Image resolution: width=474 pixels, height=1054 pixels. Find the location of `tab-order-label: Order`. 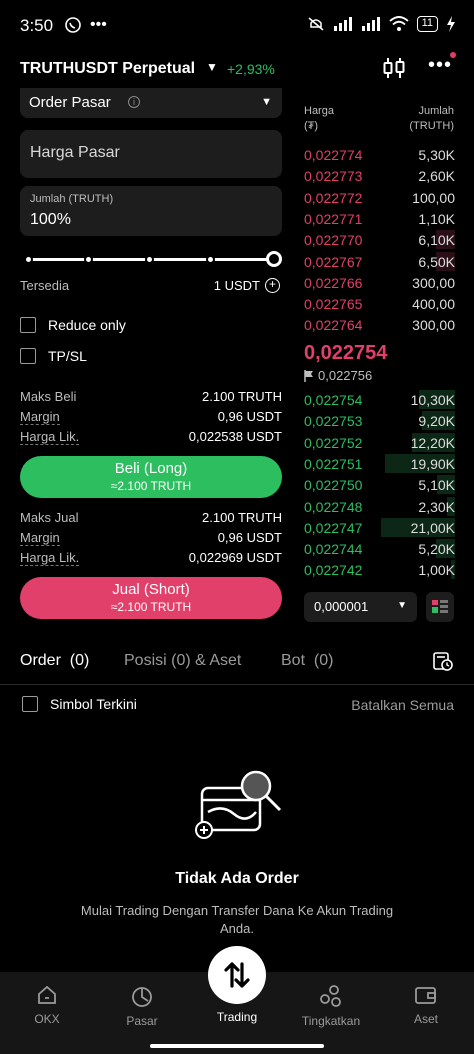

tab-order-label: Order is located at coordinates (40, 660).